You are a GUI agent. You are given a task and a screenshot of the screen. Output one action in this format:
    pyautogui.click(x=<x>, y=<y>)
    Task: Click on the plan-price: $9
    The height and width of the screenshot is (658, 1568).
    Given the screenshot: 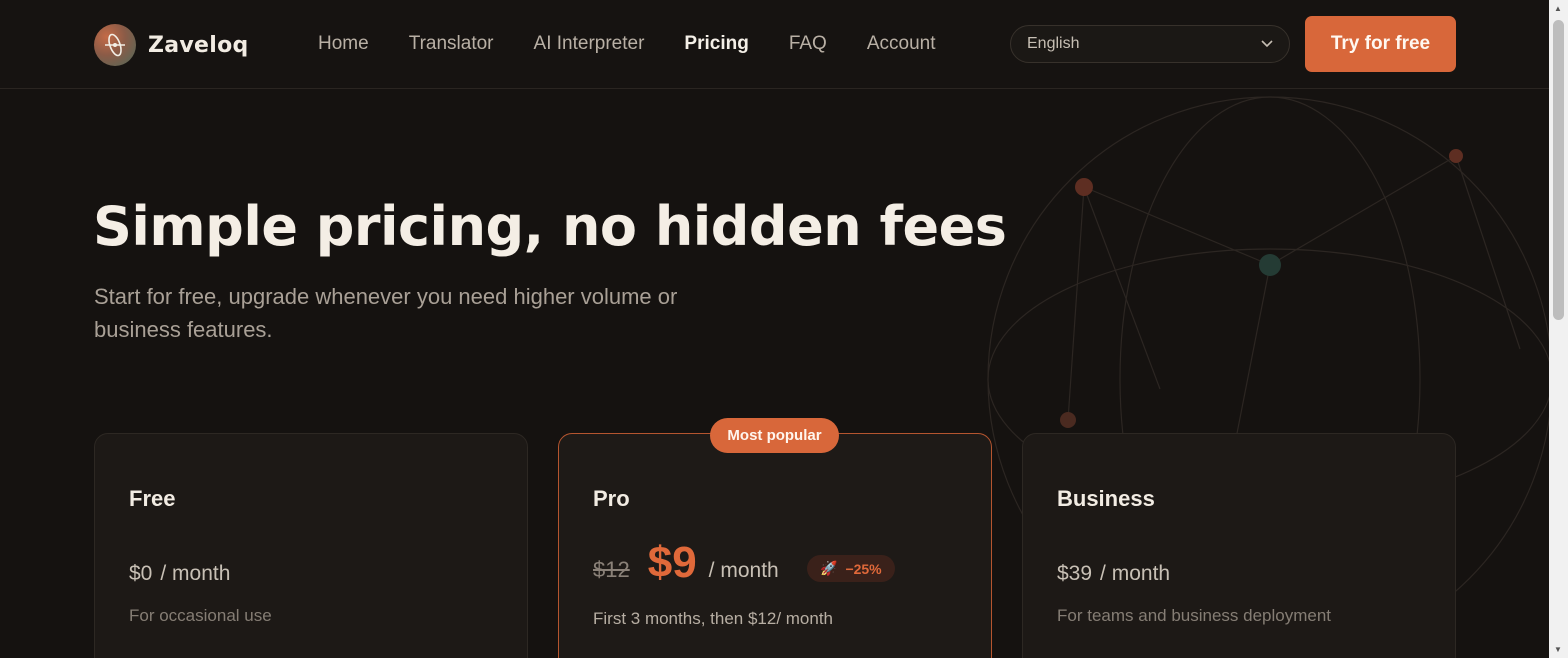 What is the action you would take?
    pyautogui.click(x=672, y=562)
    